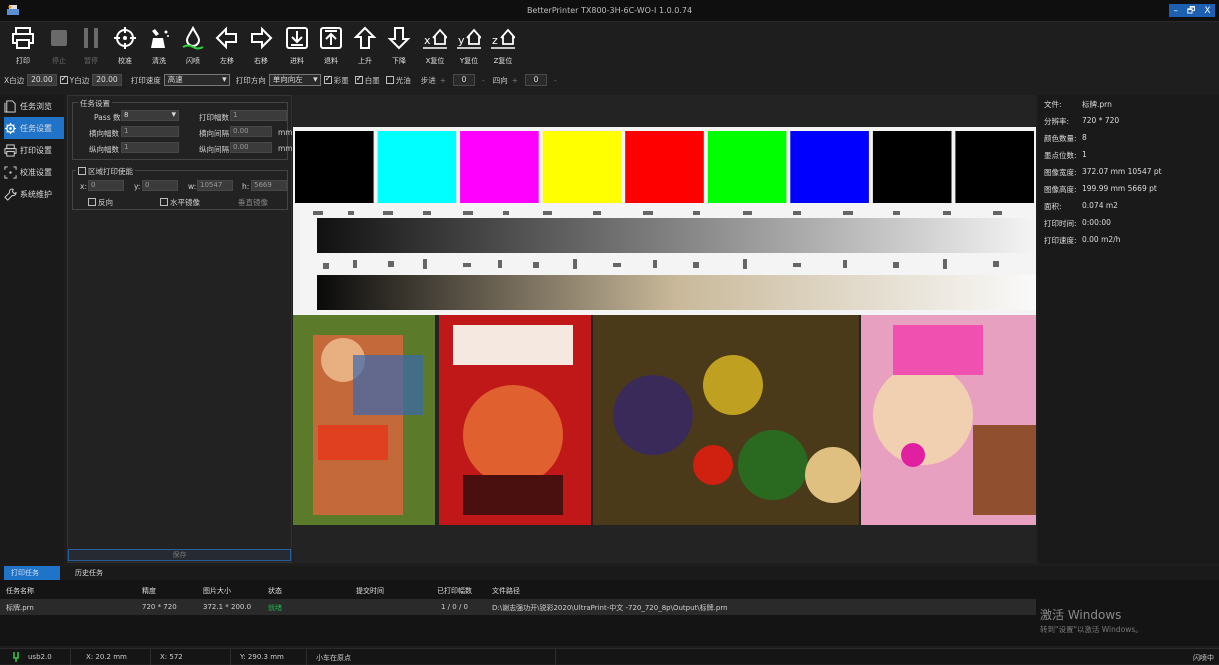 The image size is (1219, 665). Describe the element at coordinates (214, 133) in the screenshot. I see `horizontal-gap-label: 横向间隔` at that location.